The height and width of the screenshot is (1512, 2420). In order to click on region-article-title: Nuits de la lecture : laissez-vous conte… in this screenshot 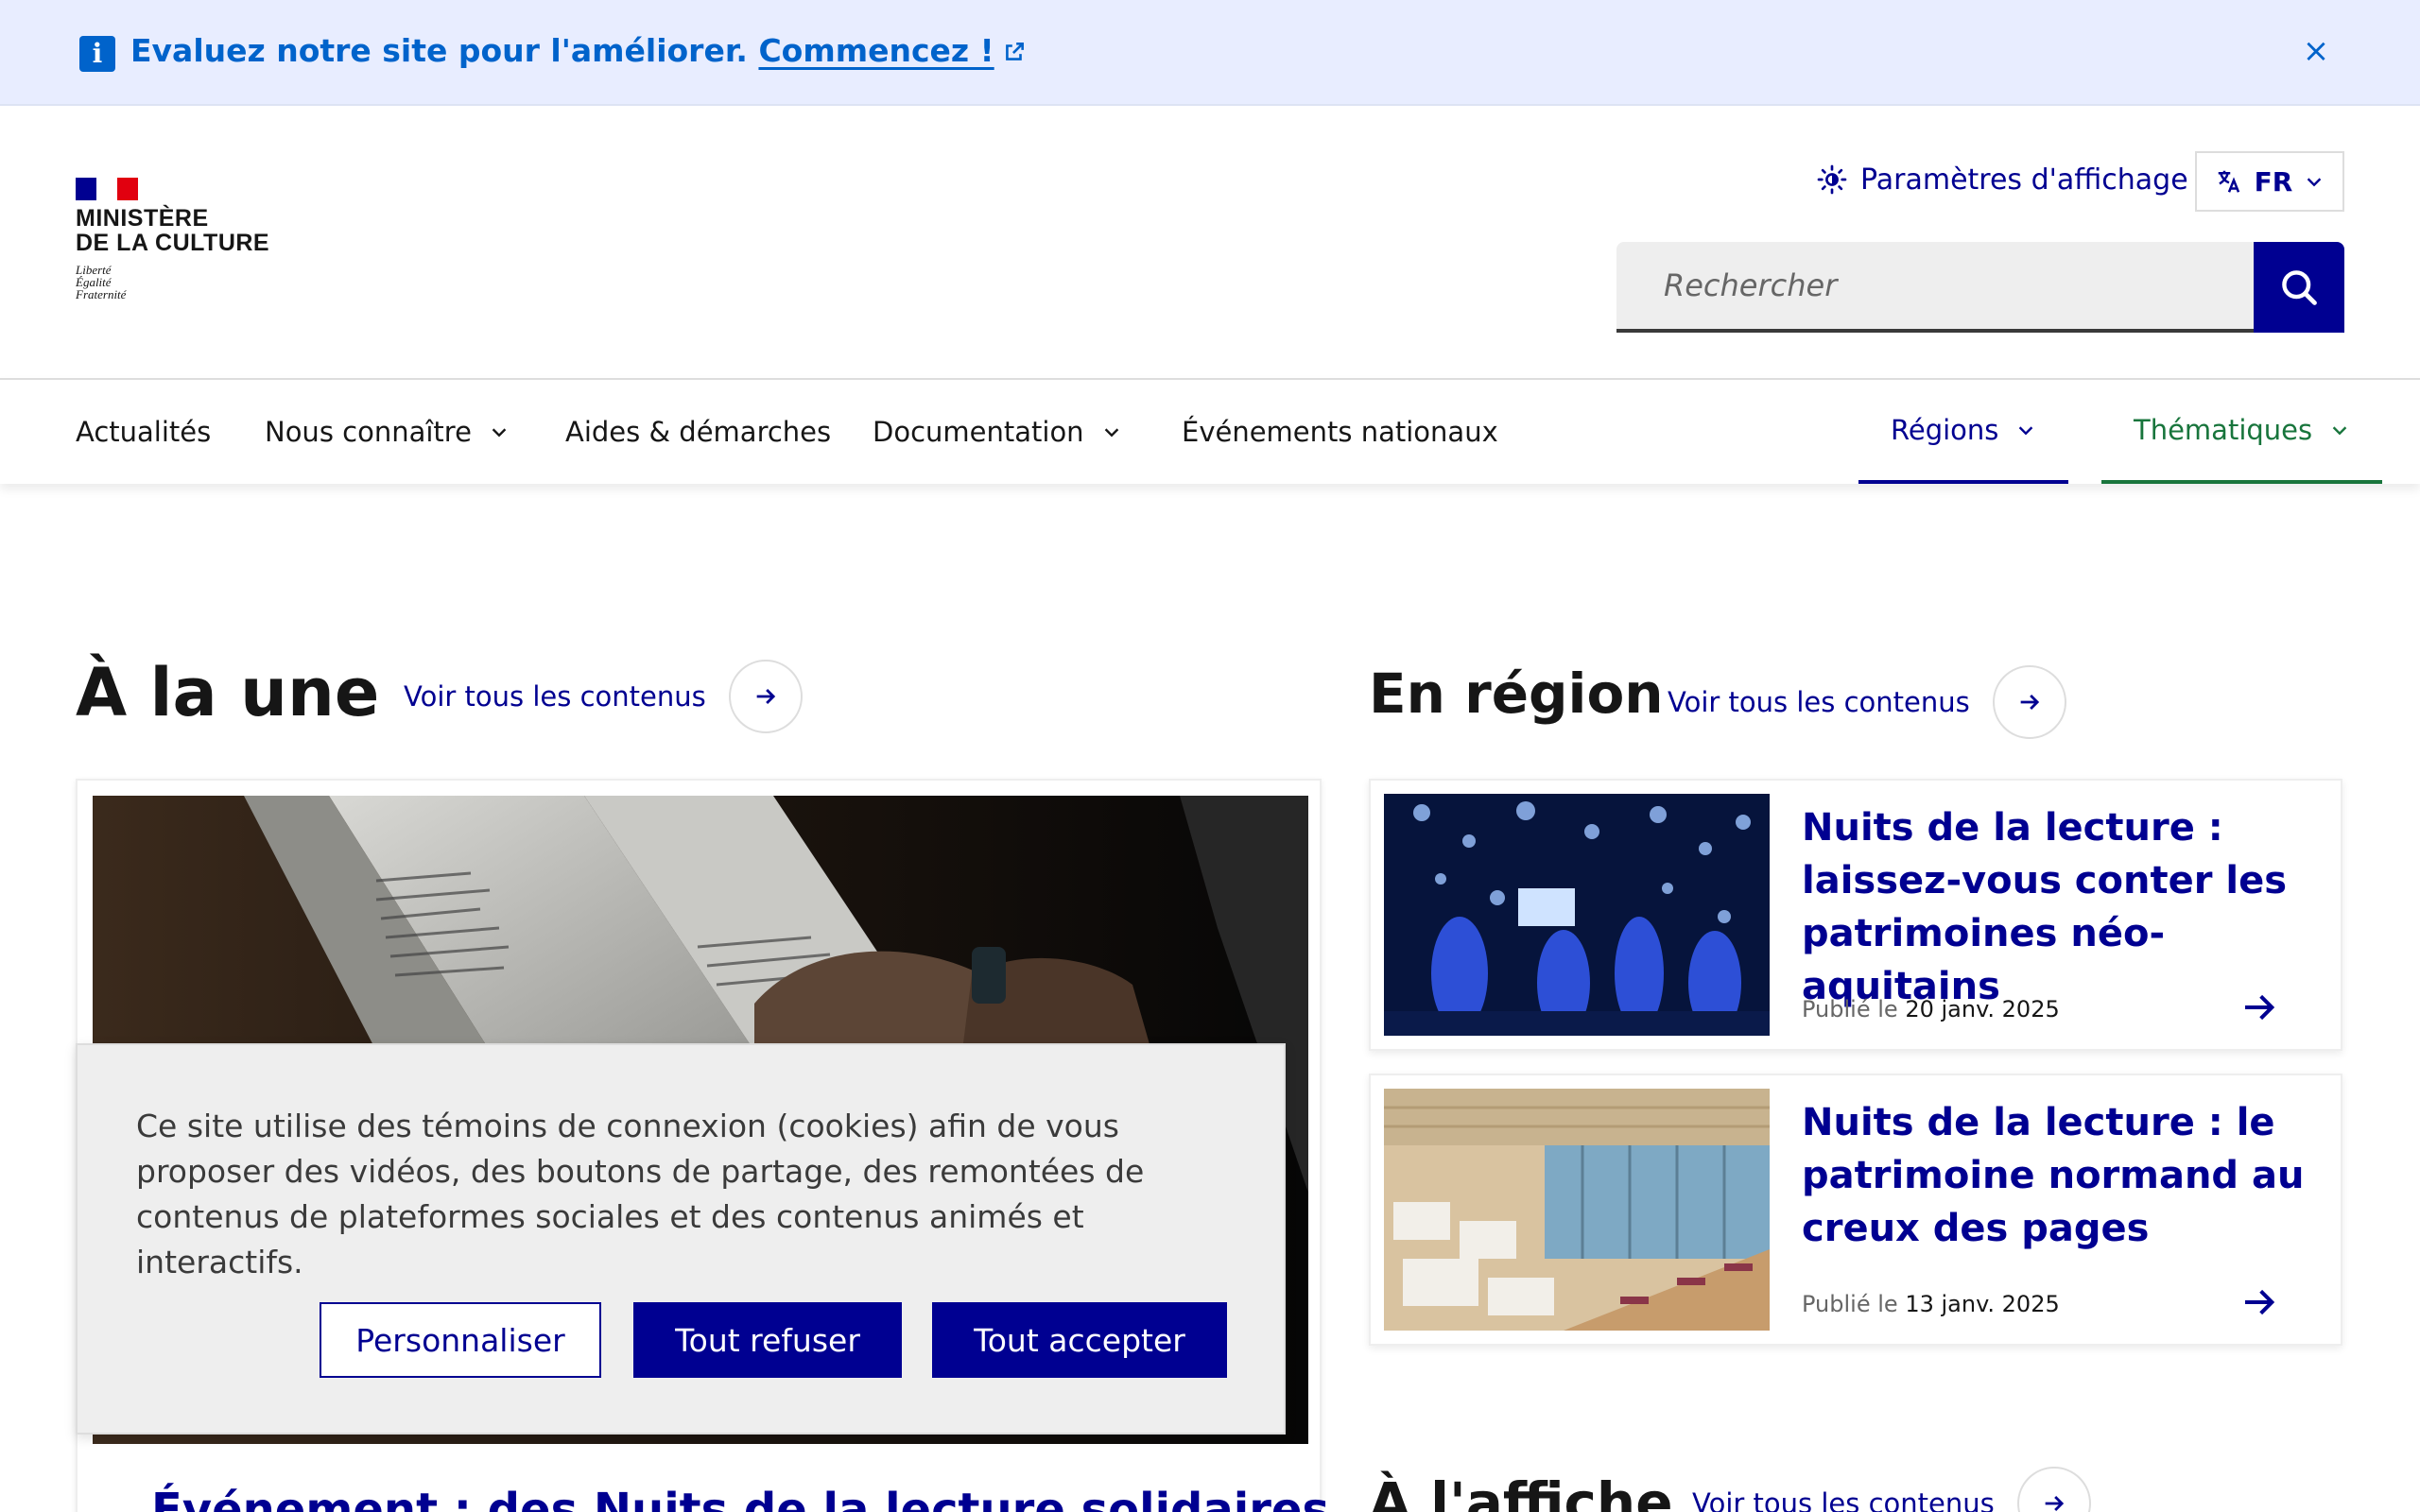, I will do `click(2045, 907)`.